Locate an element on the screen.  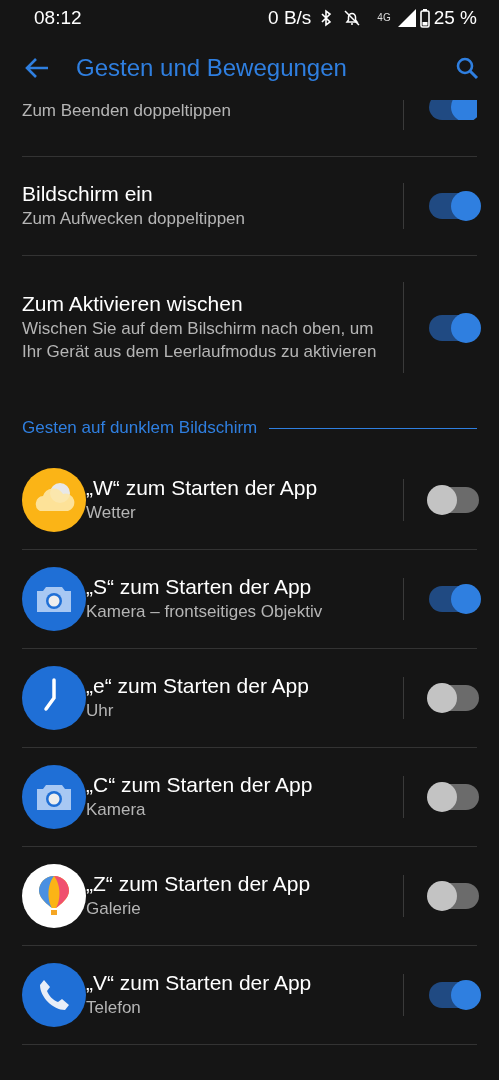
setting-title: „Z“ zum Starten der App is located at coordinates (199, 884).